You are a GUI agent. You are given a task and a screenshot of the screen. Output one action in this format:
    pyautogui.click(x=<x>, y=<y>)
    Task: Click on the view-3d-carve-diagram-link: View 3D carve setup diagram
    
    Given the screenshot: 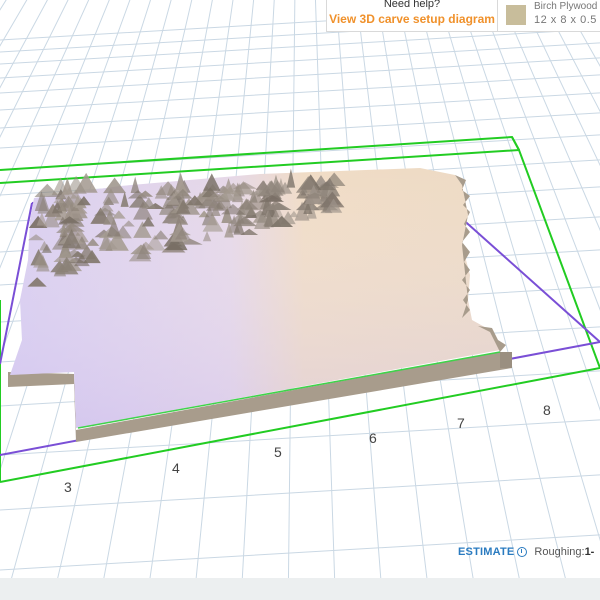 What is the action you would take?
    pyautogui.click(x=412, y=19)
    